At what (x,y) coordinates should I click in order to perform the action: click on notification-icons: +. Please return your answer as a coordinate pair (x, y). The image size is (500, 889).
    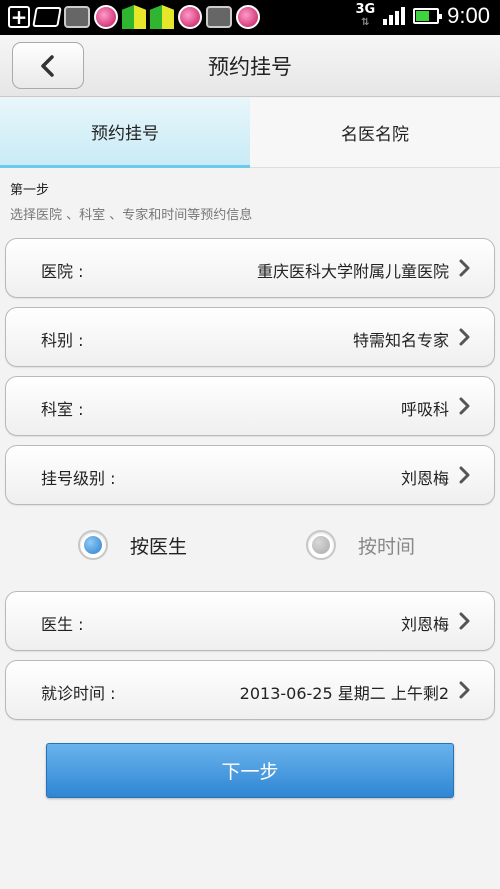
    Looking at the image, I should click on (134, 17).